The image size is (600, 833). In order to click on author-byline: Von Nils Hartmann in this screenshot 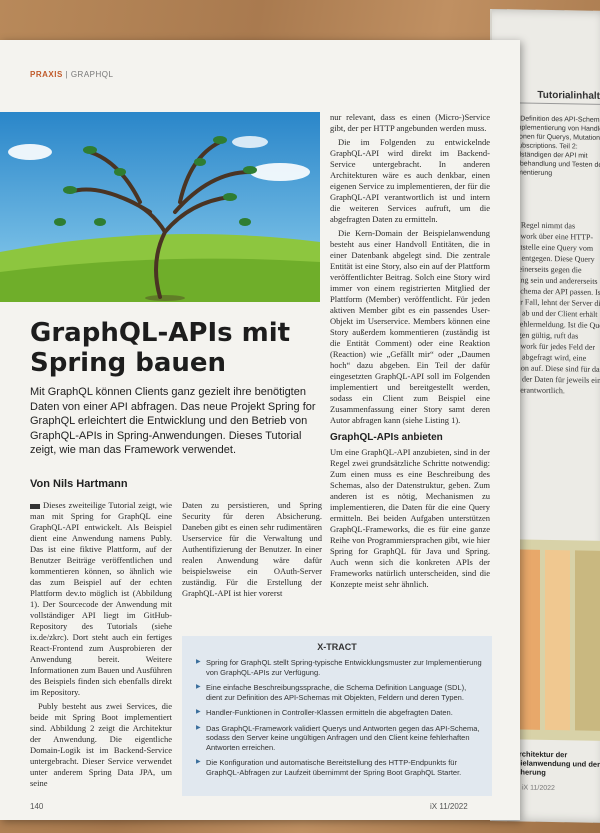, I will do `click(79, 484)`.